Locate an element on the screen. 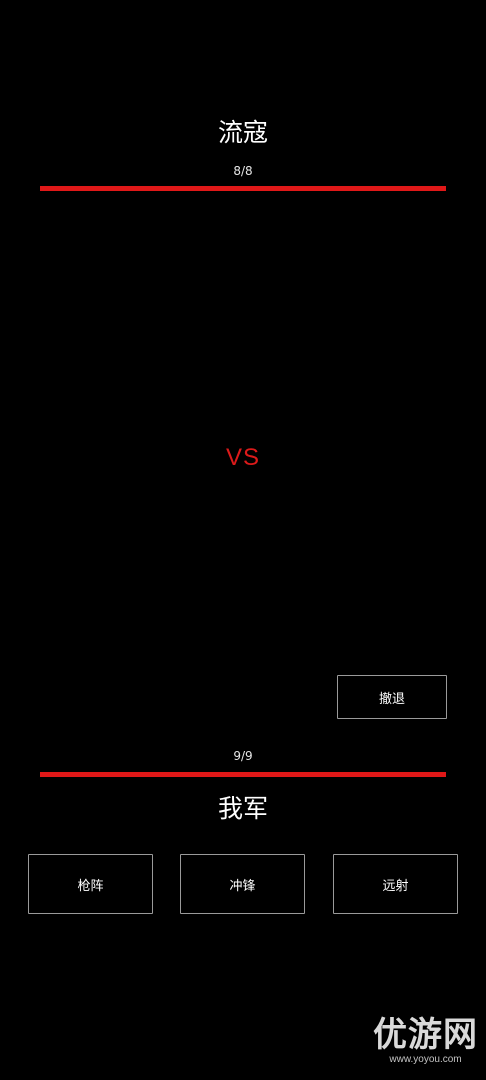  enemy-hp-text: 8/8 is located at coordinates (243, 171).